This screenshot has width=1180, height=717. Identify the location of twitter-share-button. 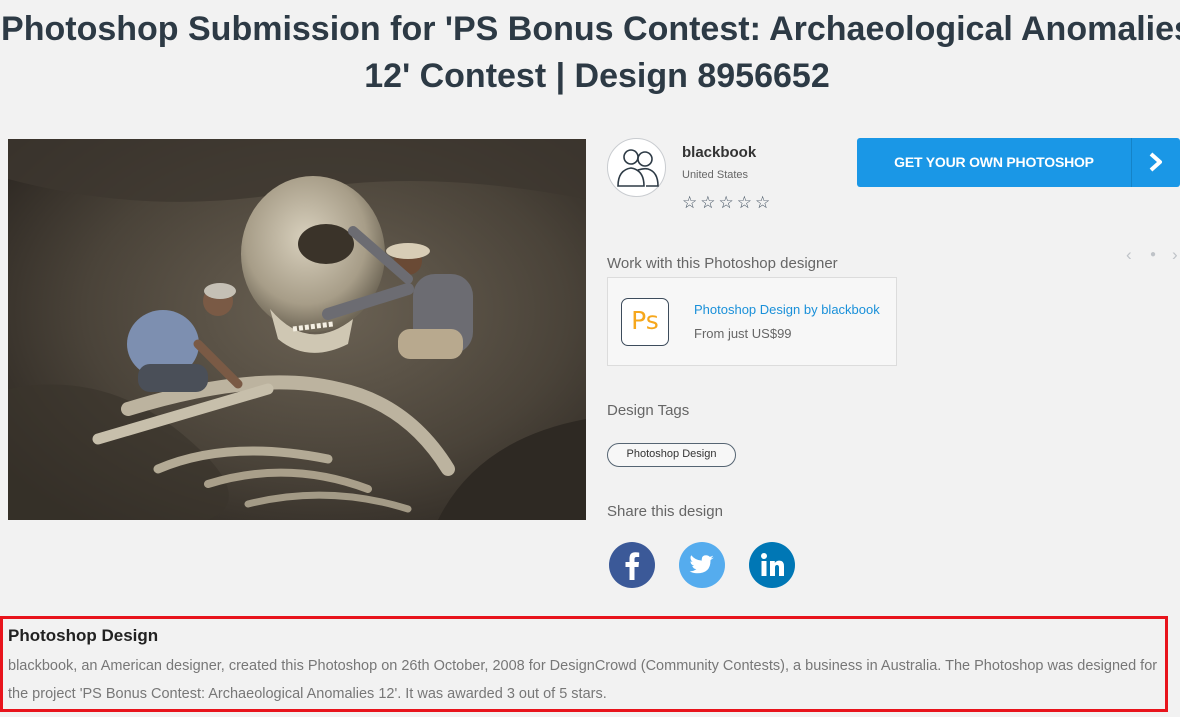
(702, 565).